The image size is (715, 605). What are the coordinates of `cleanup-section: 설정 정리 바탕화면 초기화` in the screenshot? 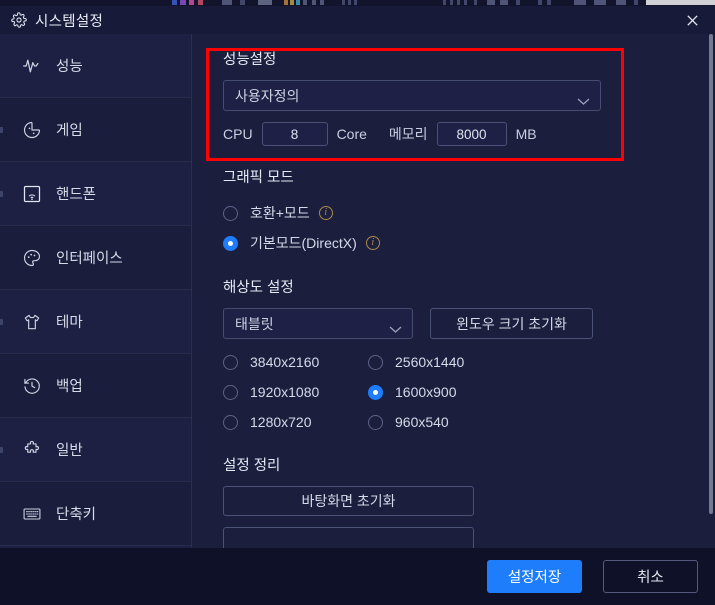 It's located at (458, 501).